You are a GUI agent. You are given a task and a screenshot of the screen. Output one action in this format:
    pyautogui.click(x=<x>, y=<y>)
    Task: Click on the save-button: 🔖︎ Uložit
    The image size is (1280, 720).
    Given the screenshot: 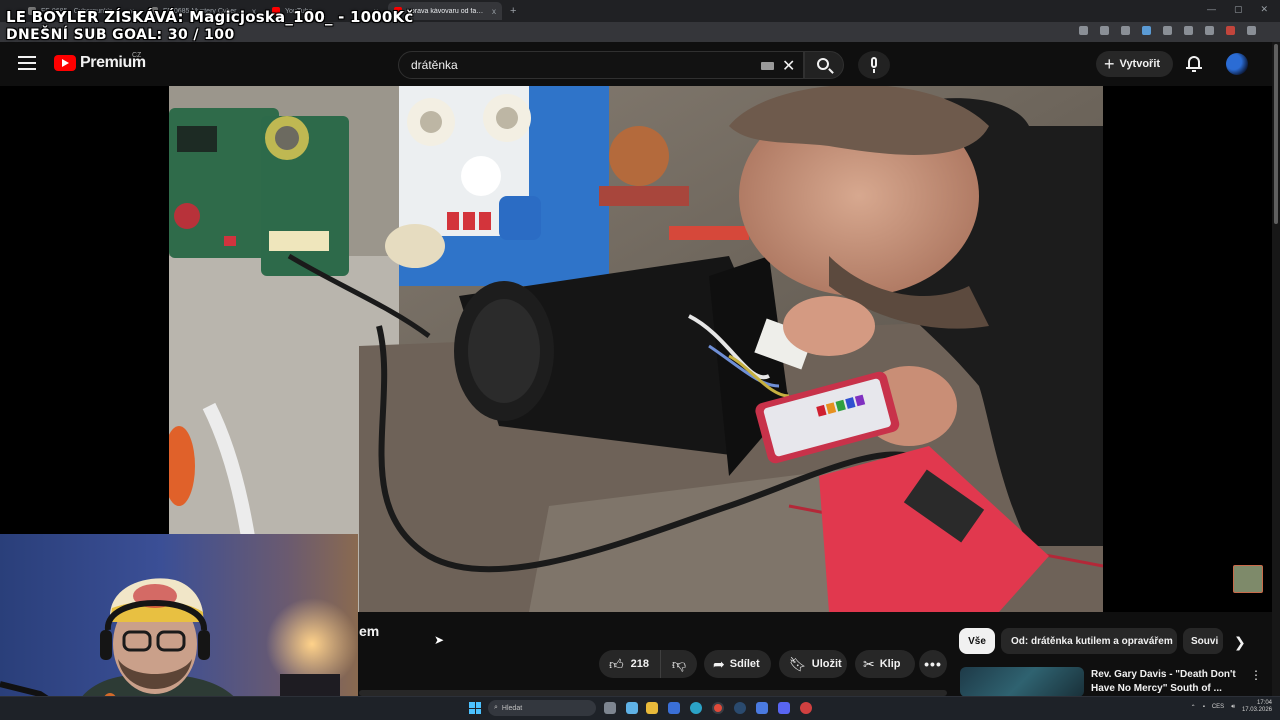 What is the action you would take?
    pyautogui.click(x=813, y=664)
    